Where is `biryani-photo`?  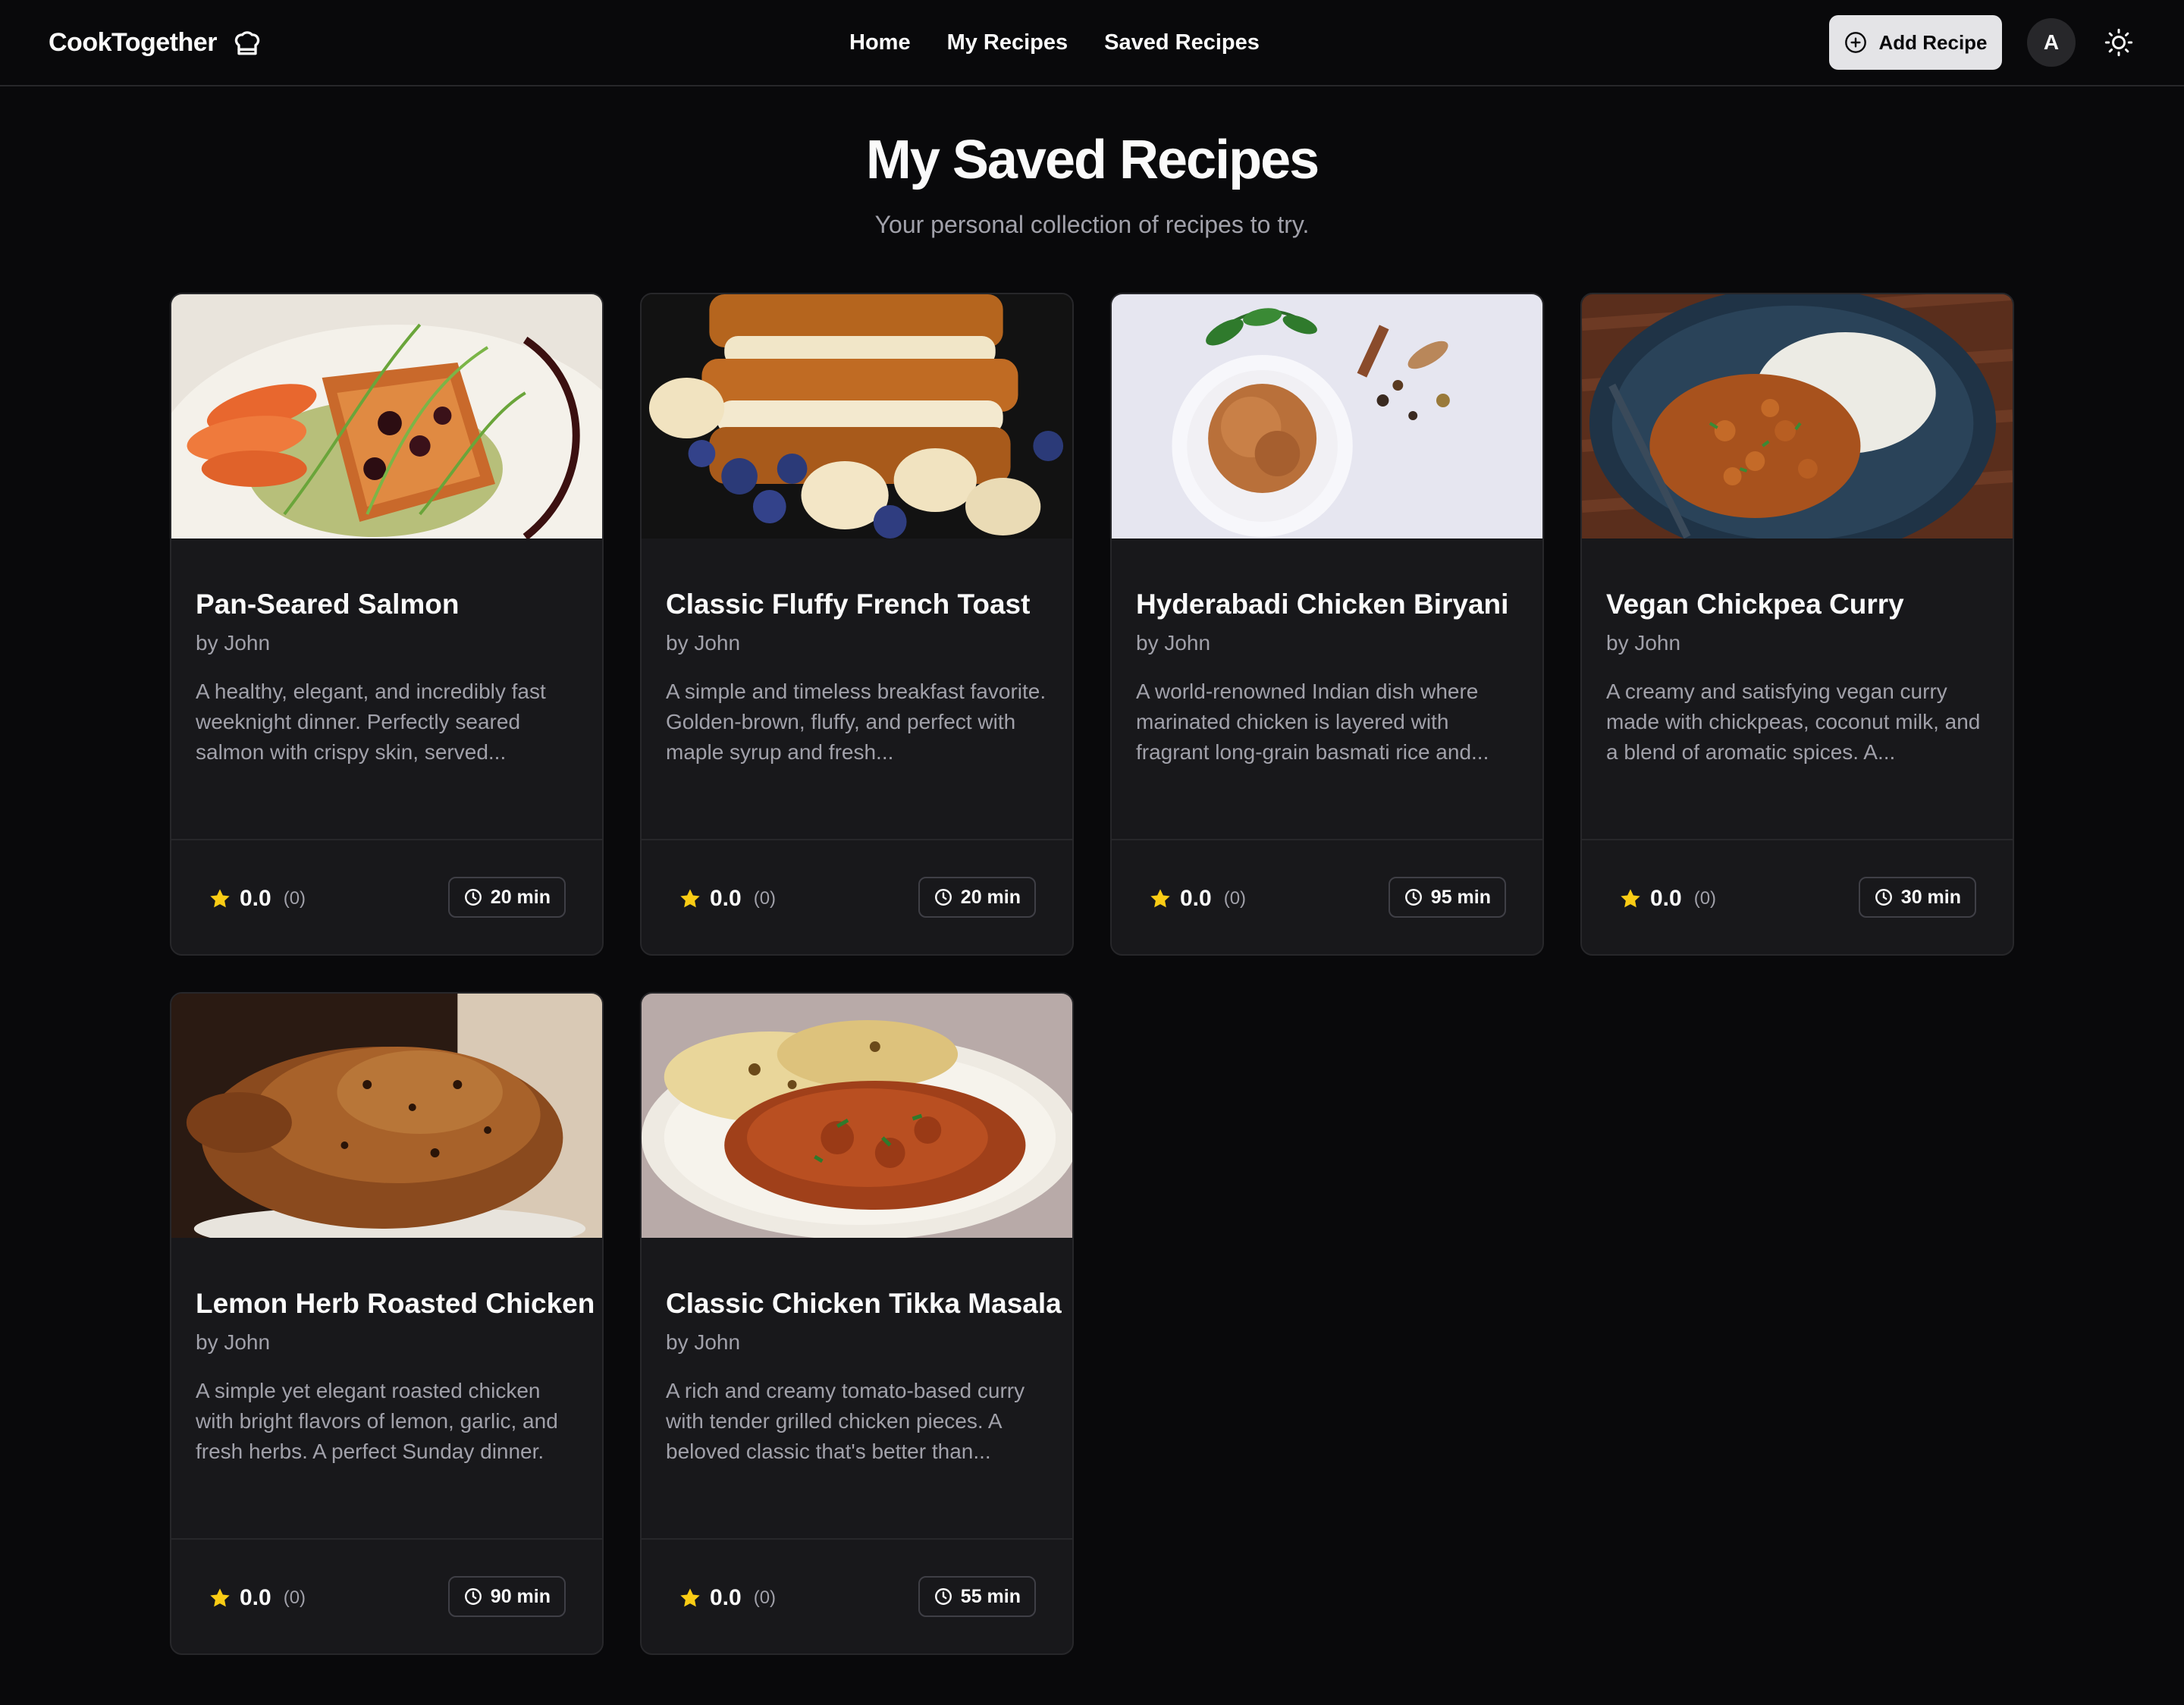 biryani-photo is located at coordinates (1327, 416).